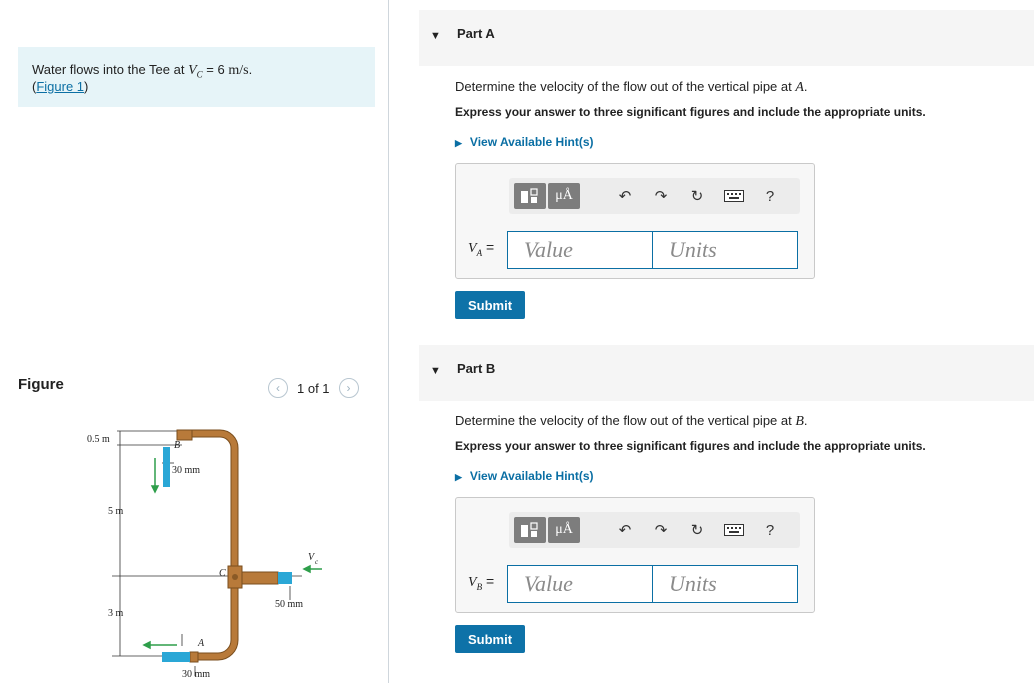  I want to click on dim-db: 30 mm, so click(186, 470).